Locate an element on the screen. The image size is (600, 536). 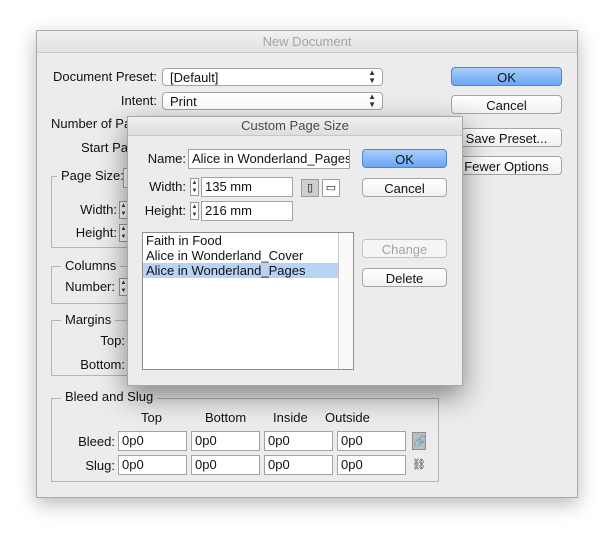
bleed-top-field: 0p0 is located at coordinates (152, 441).